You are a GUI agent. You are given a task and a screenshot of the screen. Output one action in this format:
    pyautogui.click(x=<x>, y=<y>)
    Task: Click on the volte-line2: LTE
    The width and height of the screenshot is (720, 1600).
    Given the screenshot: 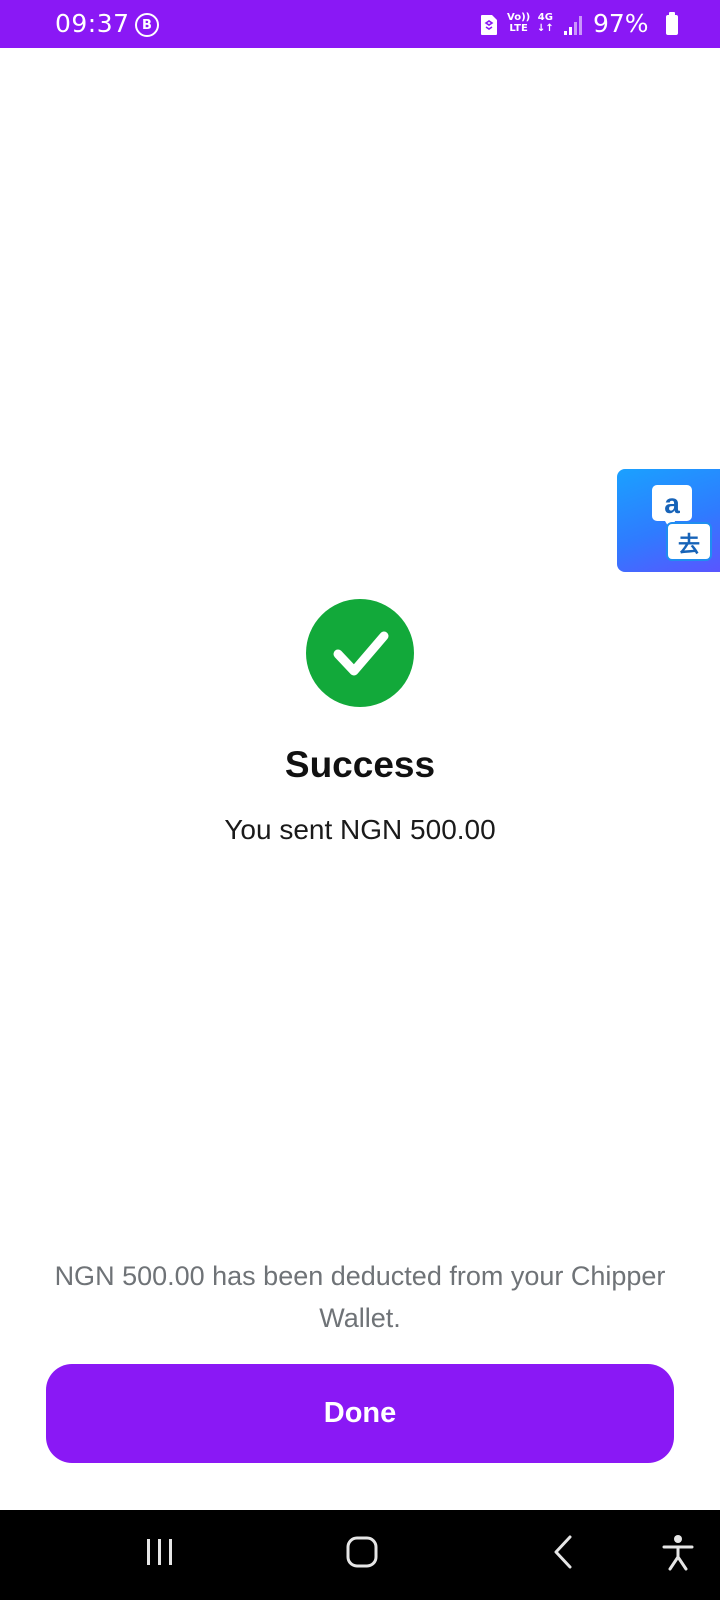 What is the action you would take?
    pyautogui.click(x=518, y=28)
    